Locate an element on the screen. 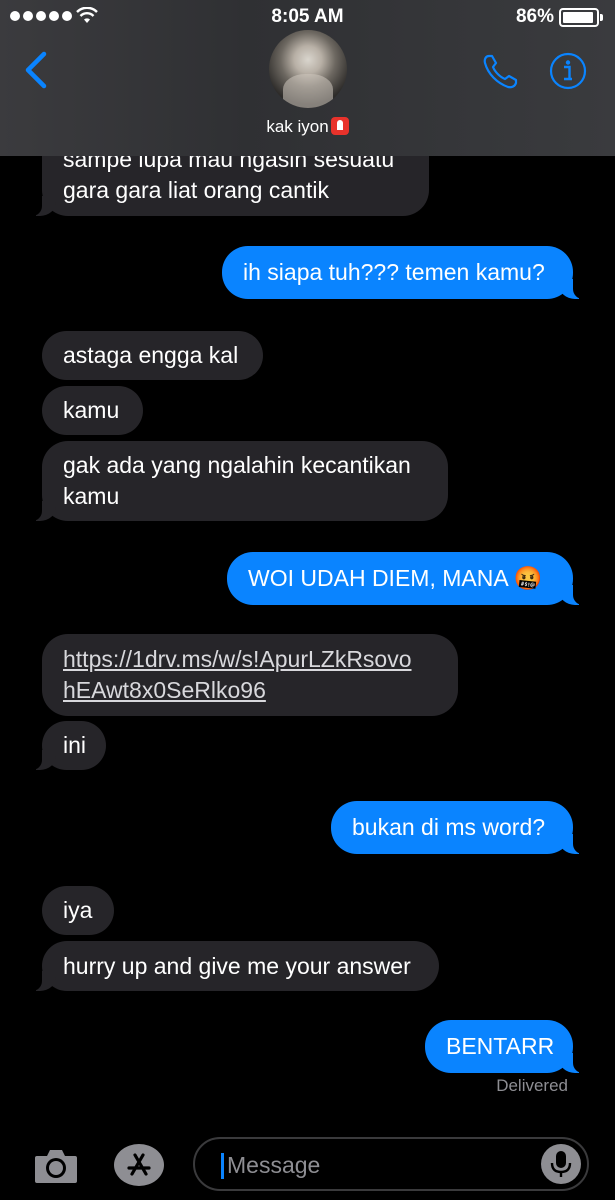  message-text: BENTARR is located at coordinates (500, 1046).